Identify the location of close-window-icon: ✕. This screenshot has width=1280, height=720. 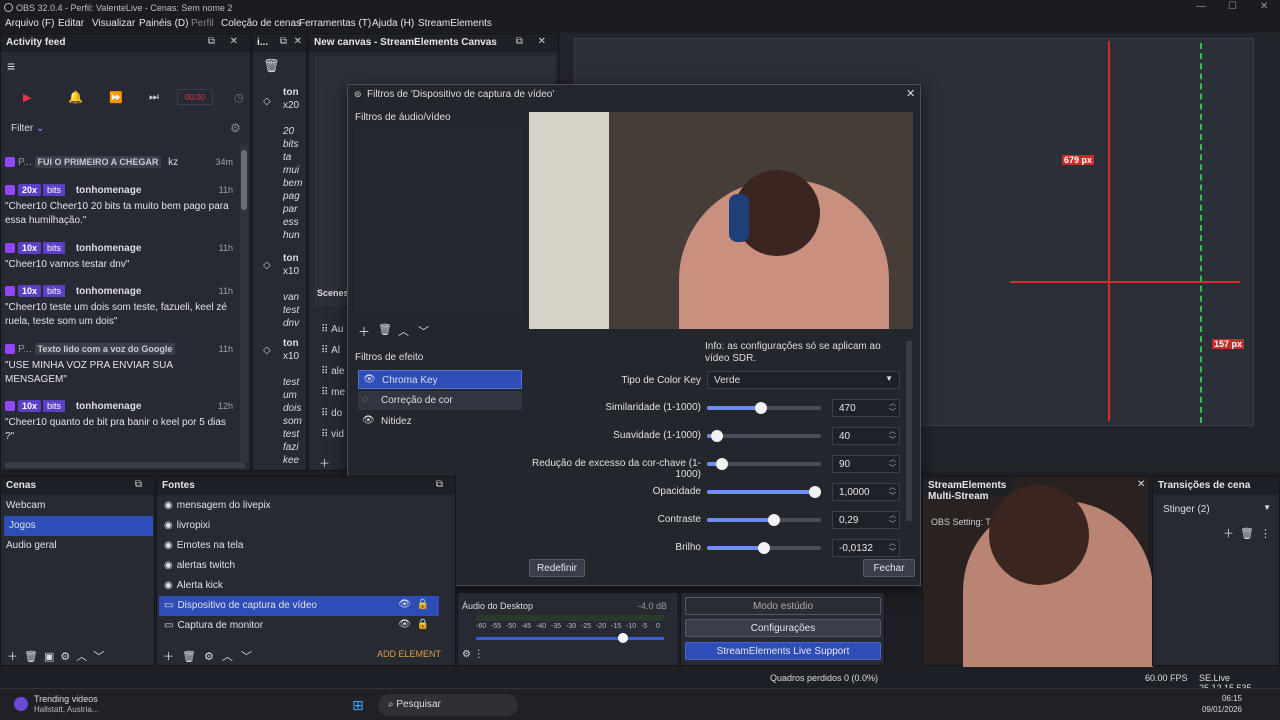
(1264, 6).